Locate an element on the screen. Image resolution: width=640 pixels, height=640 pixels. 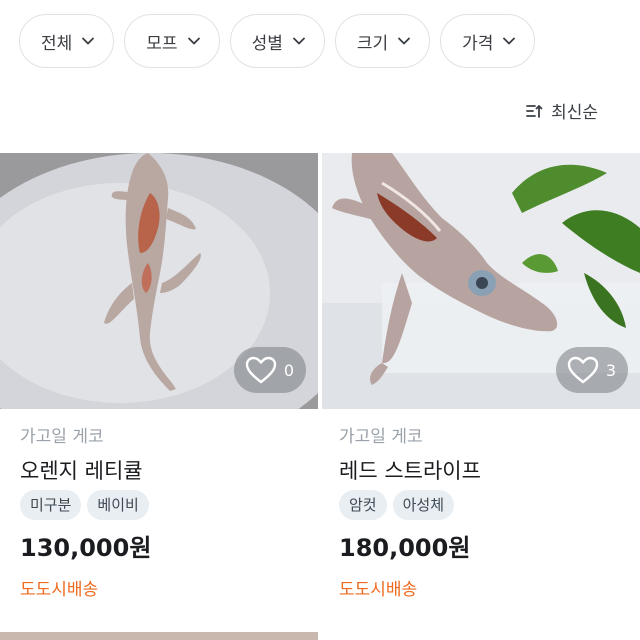
product-name: 레드 스트라이프 is located at coordinates (489, 471).